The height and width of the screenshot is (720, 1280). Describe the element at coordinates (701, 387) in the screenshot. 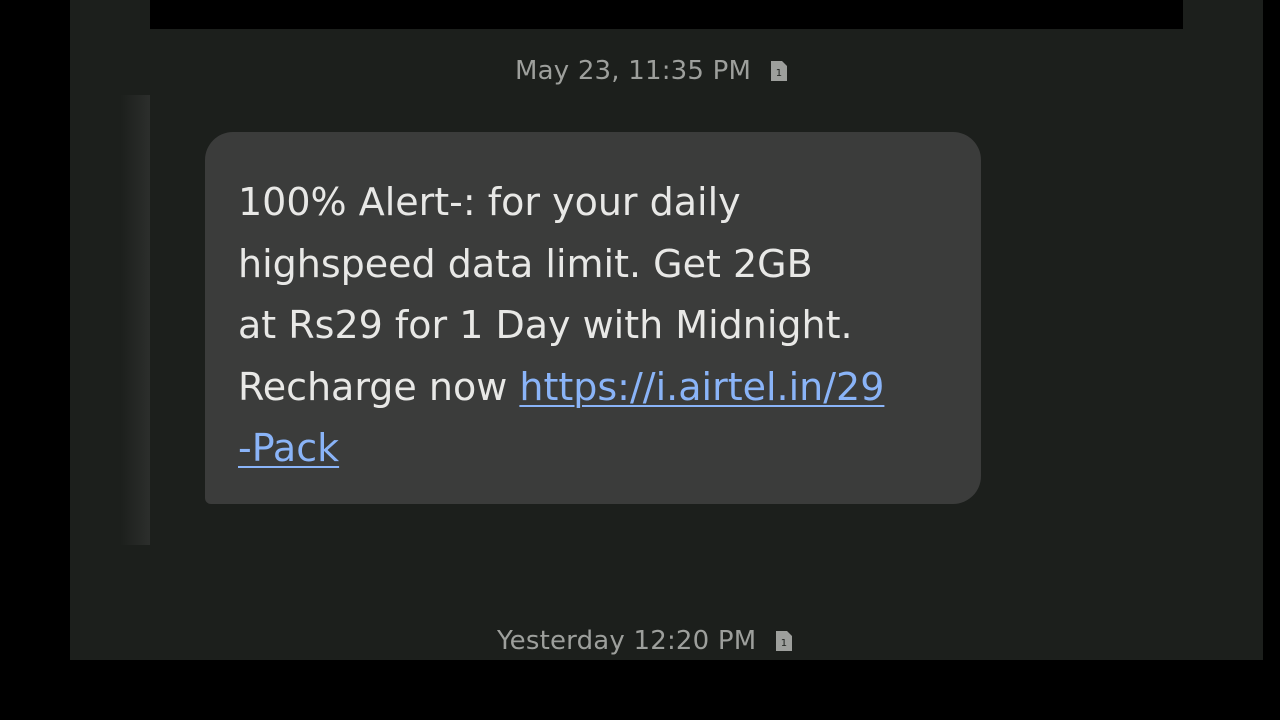

I see `link-text-part1: https://i.airtel.in/29` at that location.